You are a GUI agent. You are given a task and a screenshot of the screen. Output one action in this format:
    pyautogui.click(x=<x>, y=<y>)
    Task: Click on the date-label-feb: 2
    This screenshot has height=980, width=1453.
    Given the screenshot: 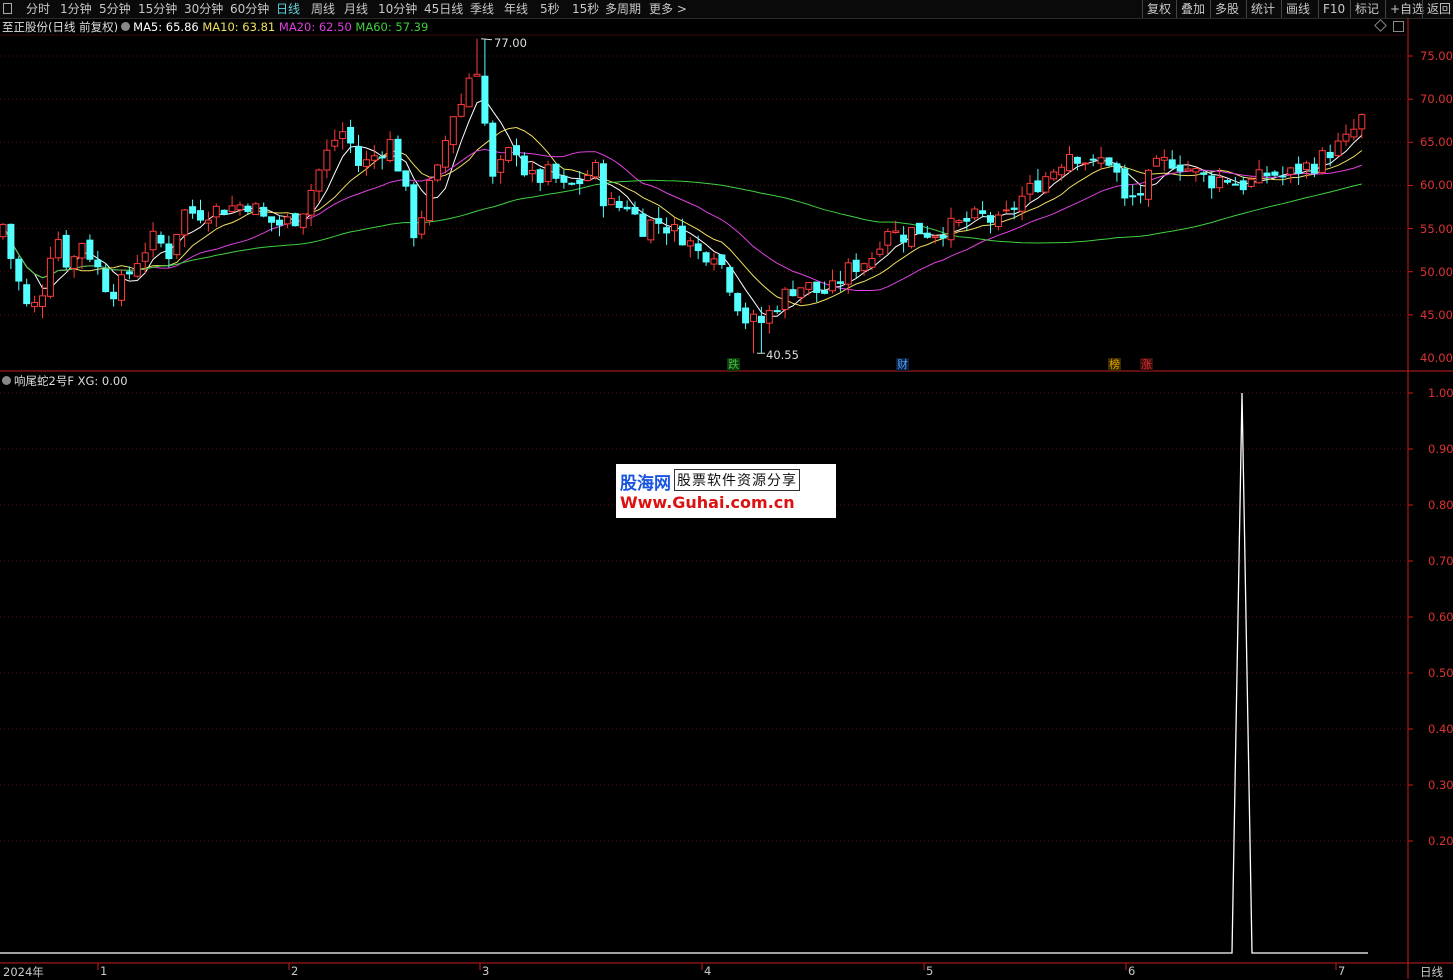 What is the action you would take?
    pyautogui.click(x=295, y=971)
    